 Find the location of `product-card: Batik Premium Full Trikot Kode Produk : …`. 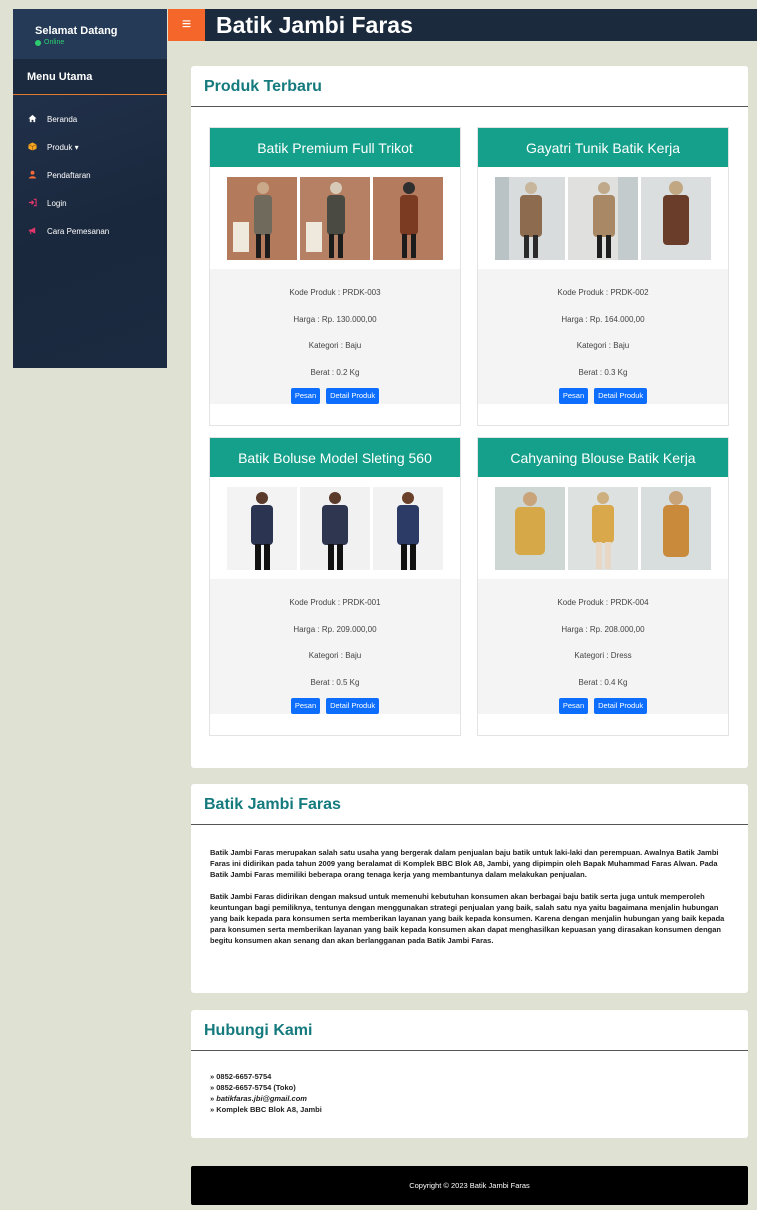

product-card: Batik Premium Full Trikot Kode Produk : … is located at coordinates (335, 276).